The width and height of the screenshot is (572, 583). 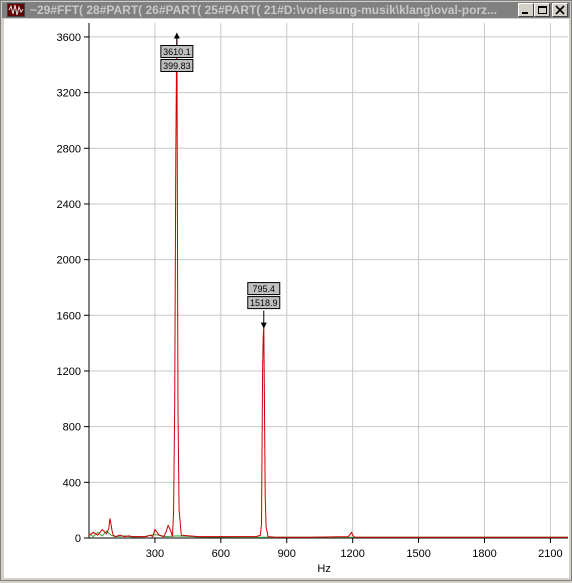 What do you see at coordinates (352, 554) in the screenshot?
I see `x-tick-label: 1200` at bounding box center [352, 554].